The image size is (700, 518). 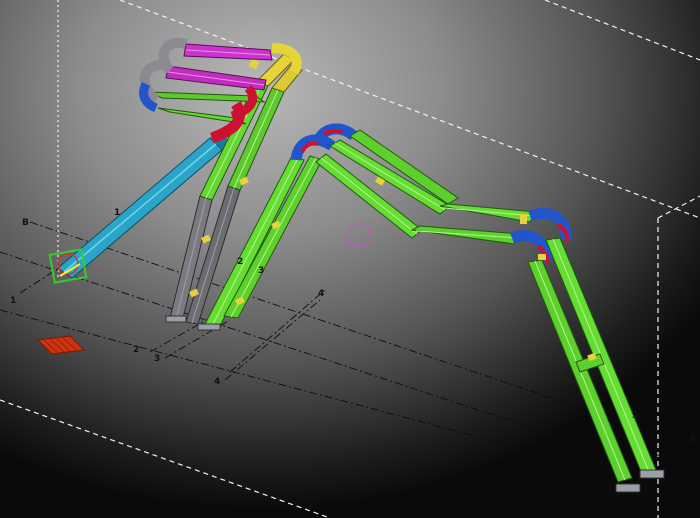 What do you see at coordinates (321, 294) in the screenshot?
I see `grid-label-4a: 4` at bounding box center [321, 294].